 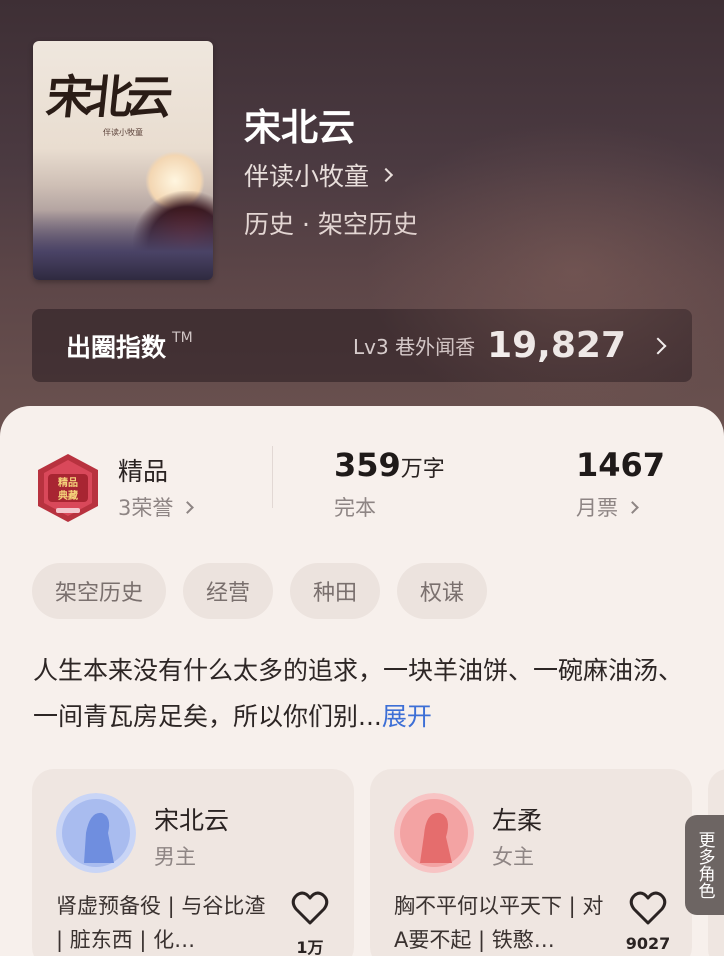 I want to click on word-count-value: 359, so click(x=367, y=465).